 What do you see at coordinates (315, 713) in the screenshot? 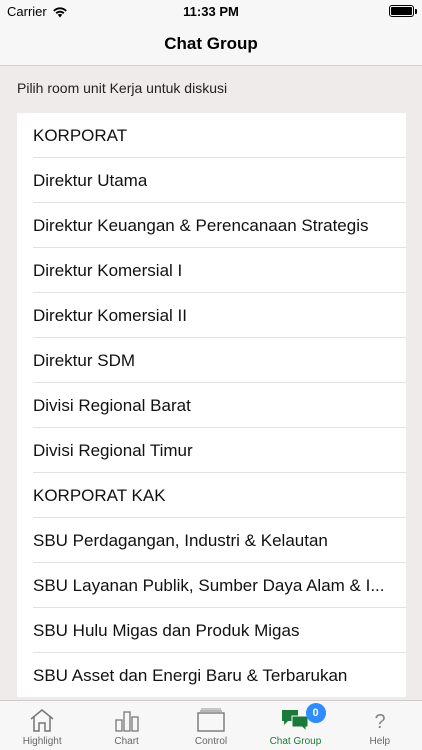
I see `unread-badge: 0` at bounding box center [315, 713].